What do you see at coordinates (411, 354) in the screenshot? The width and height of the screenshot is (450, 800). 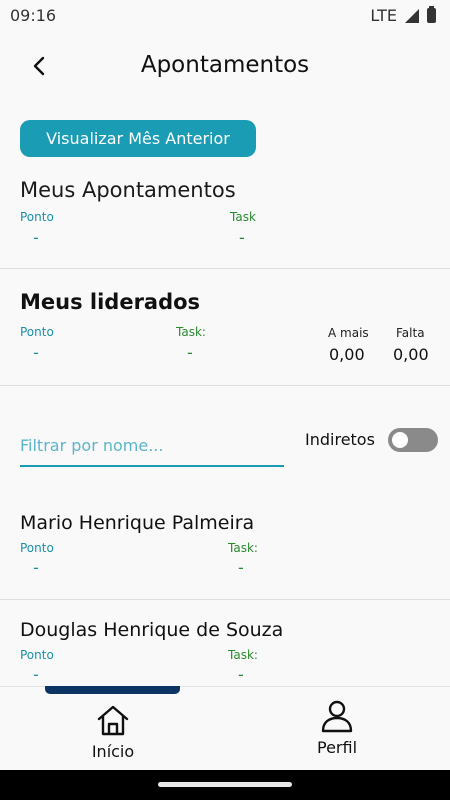 I see `missing-hours-value: 0,00` at bounding box center [411, 354].